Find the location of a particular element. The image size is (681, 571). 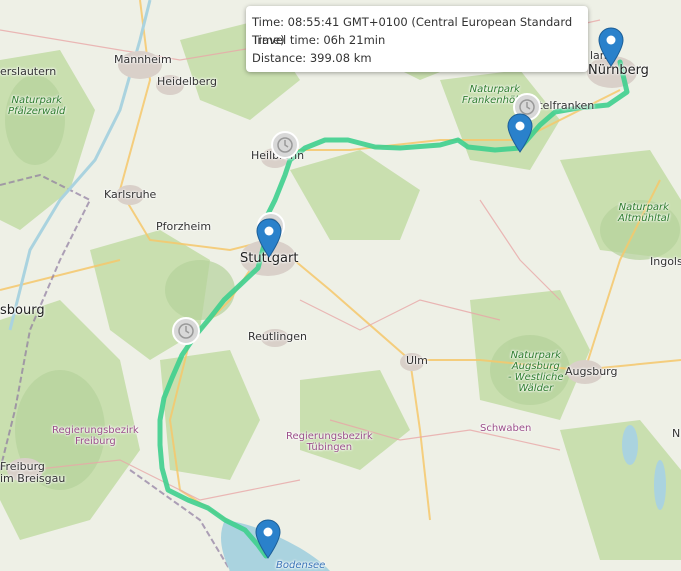

label-edge-n: N is located at coordinates (676, 433).